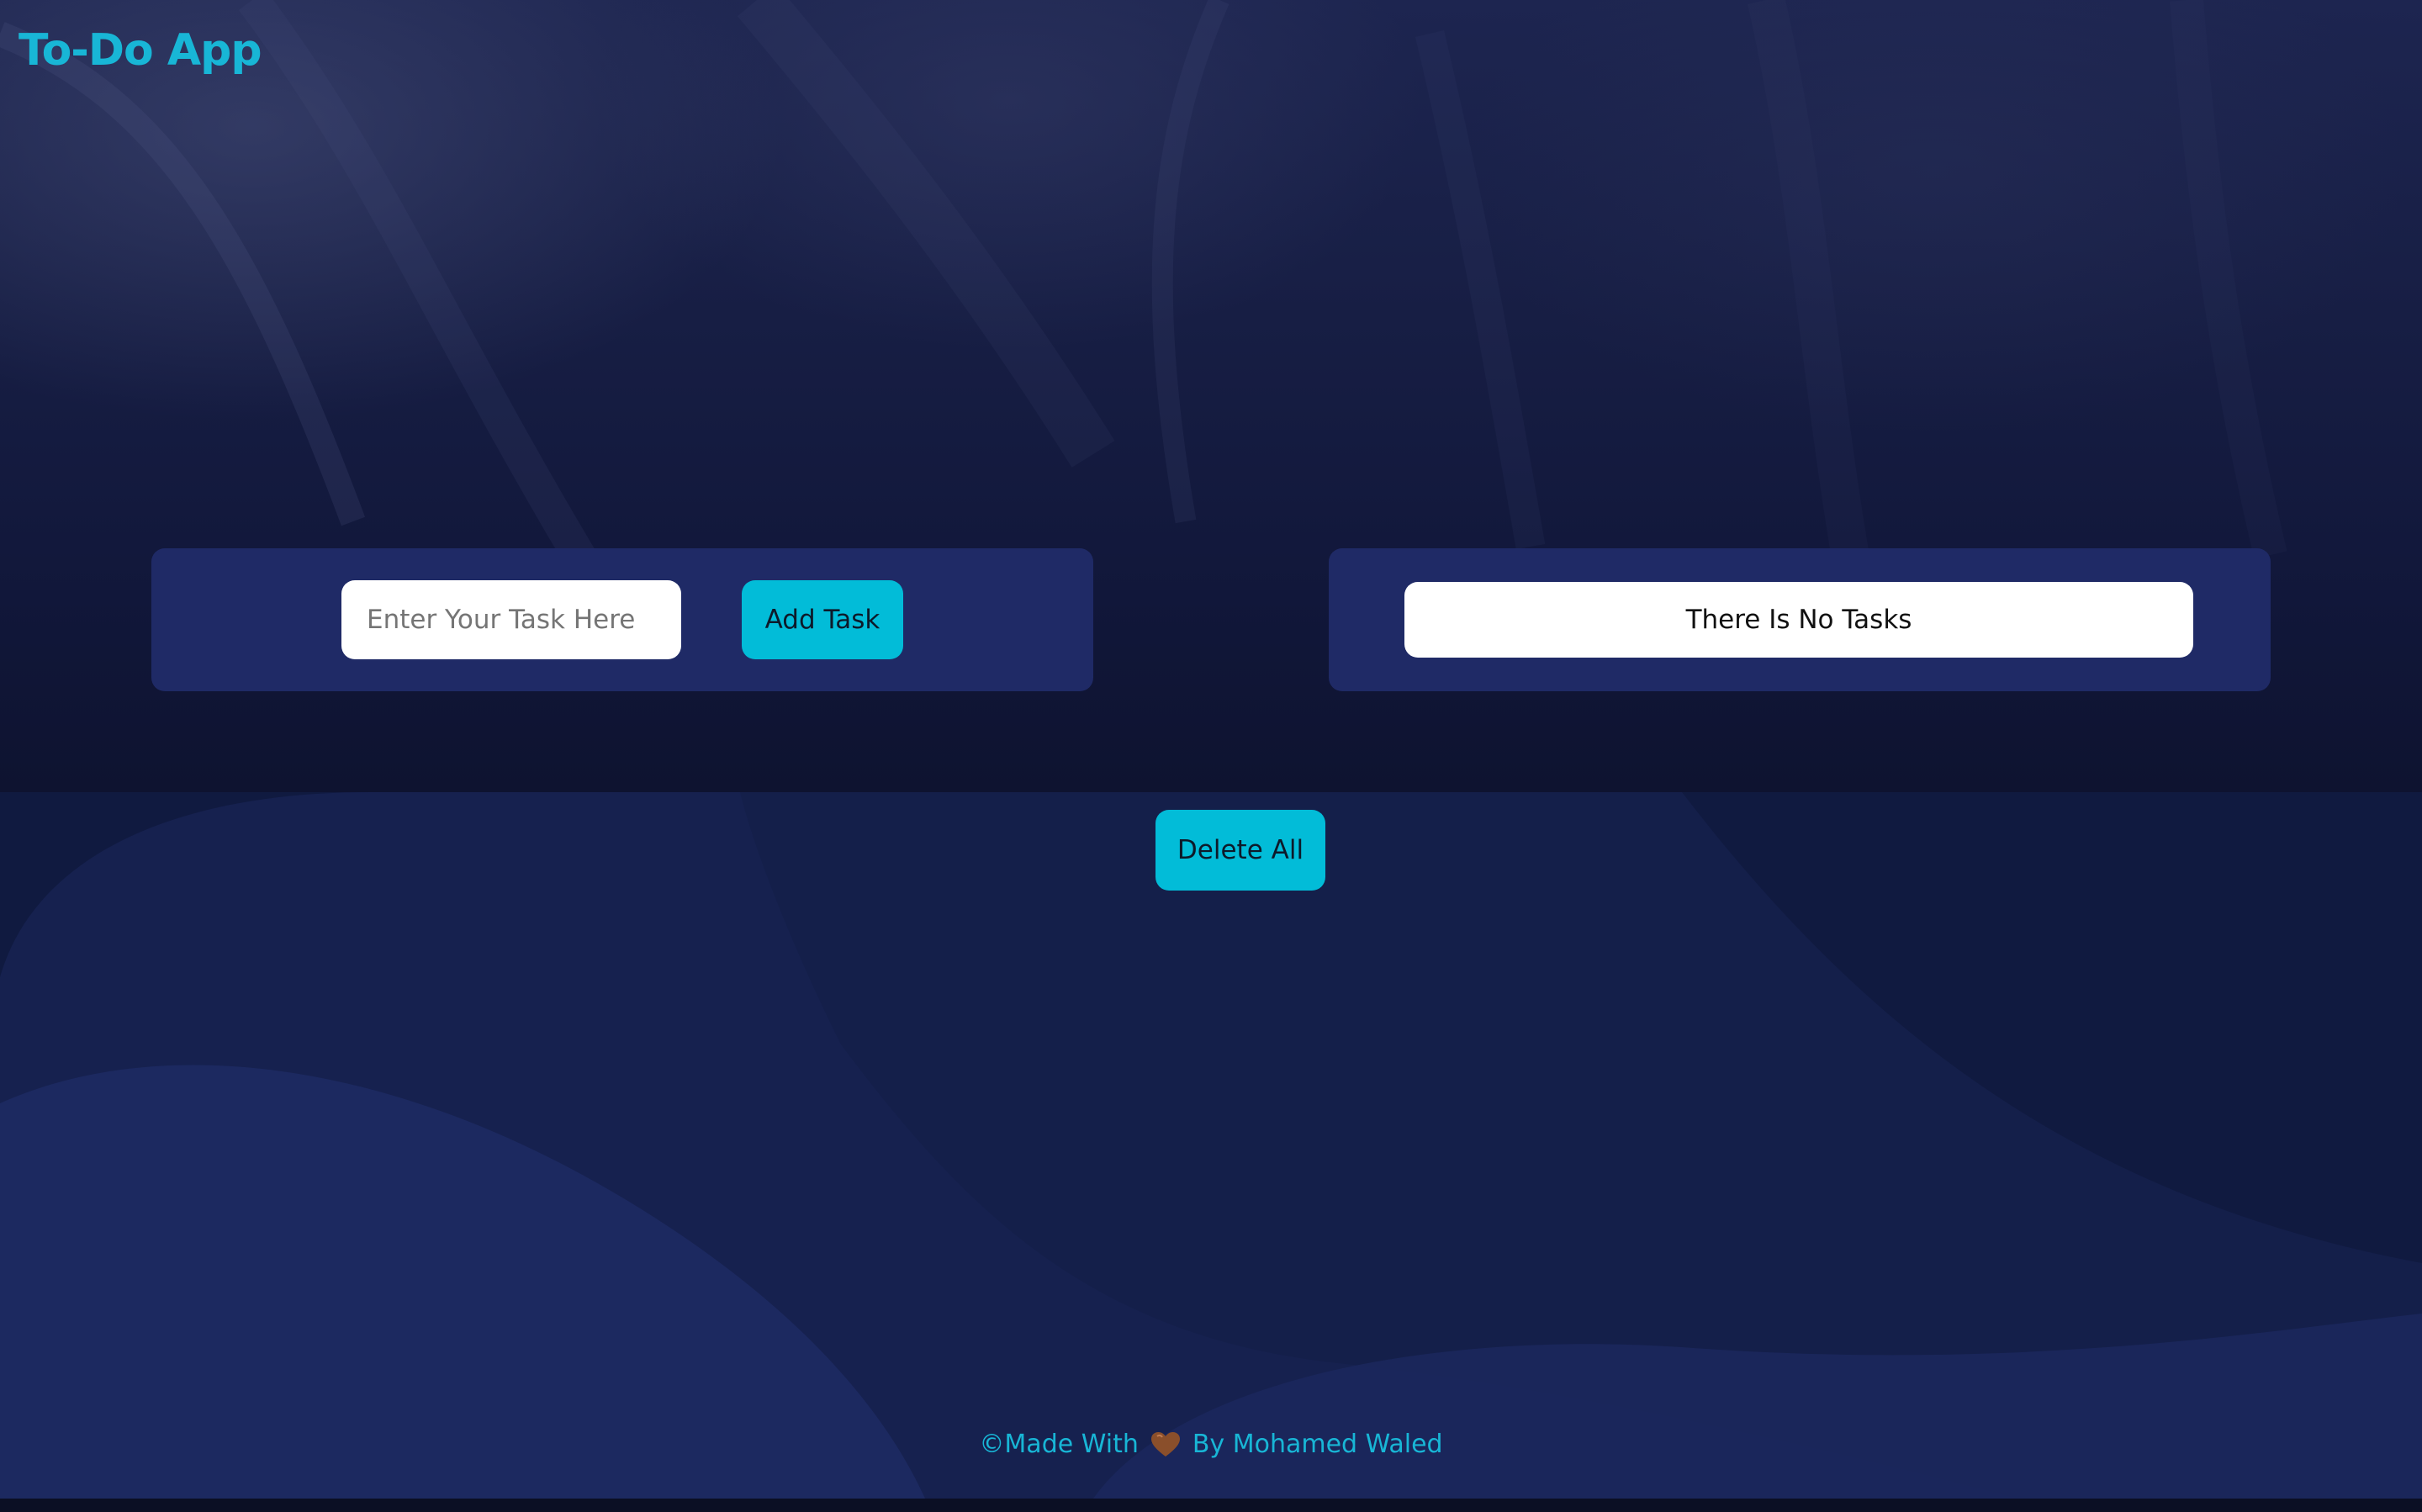 The width and height of the screenshot is (2422, 1512). I want to click on task-form-panel: Add Task, so click(622, 619).